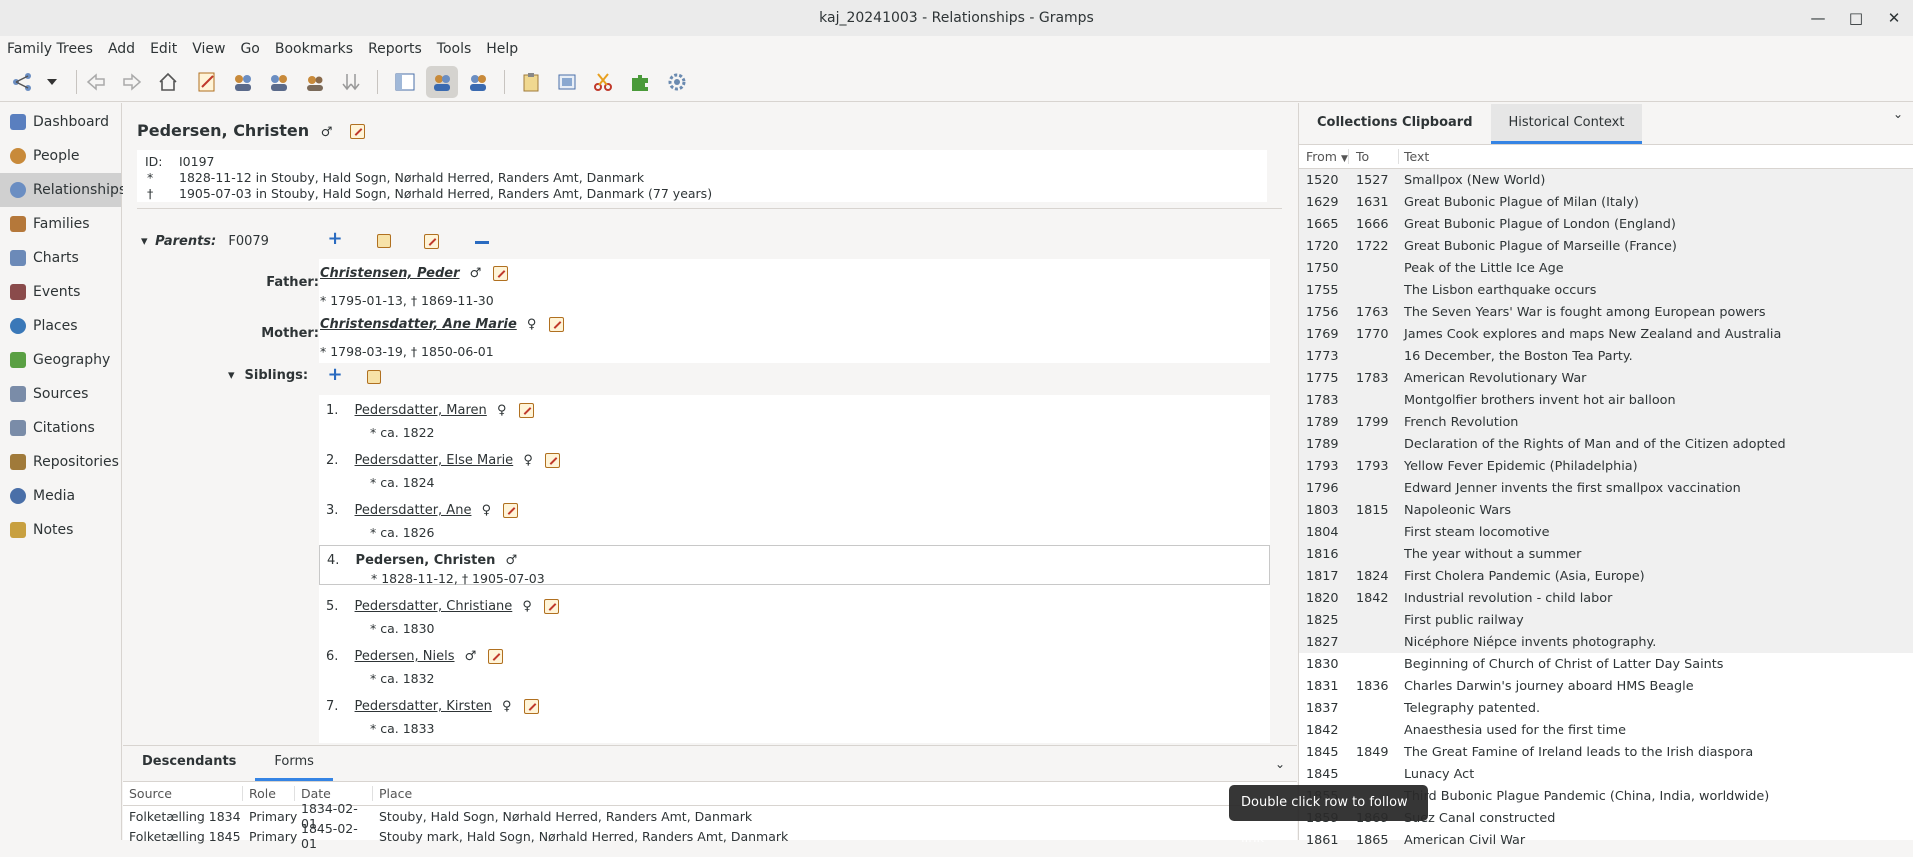 This screenshot has height=857, width=1913. I want to click on table-row: 1842 Anaesthesia used for the first time, so click(1606, 730).